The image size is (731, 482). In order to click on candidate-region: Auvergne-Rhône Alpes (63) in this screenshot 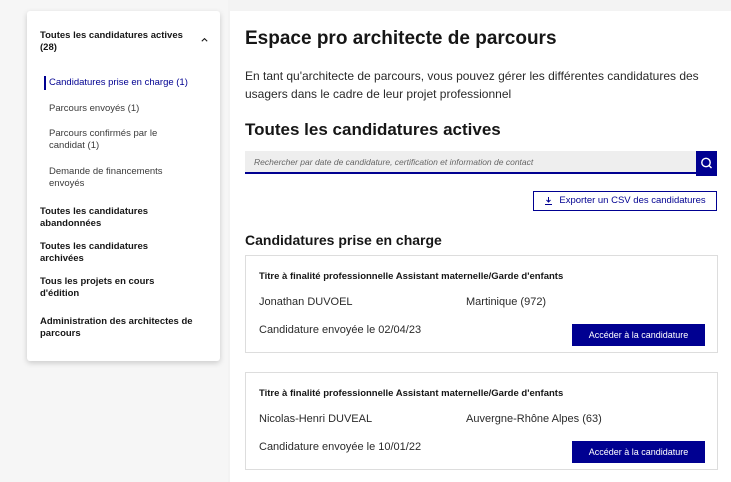, I will do `click(534, 419)`.